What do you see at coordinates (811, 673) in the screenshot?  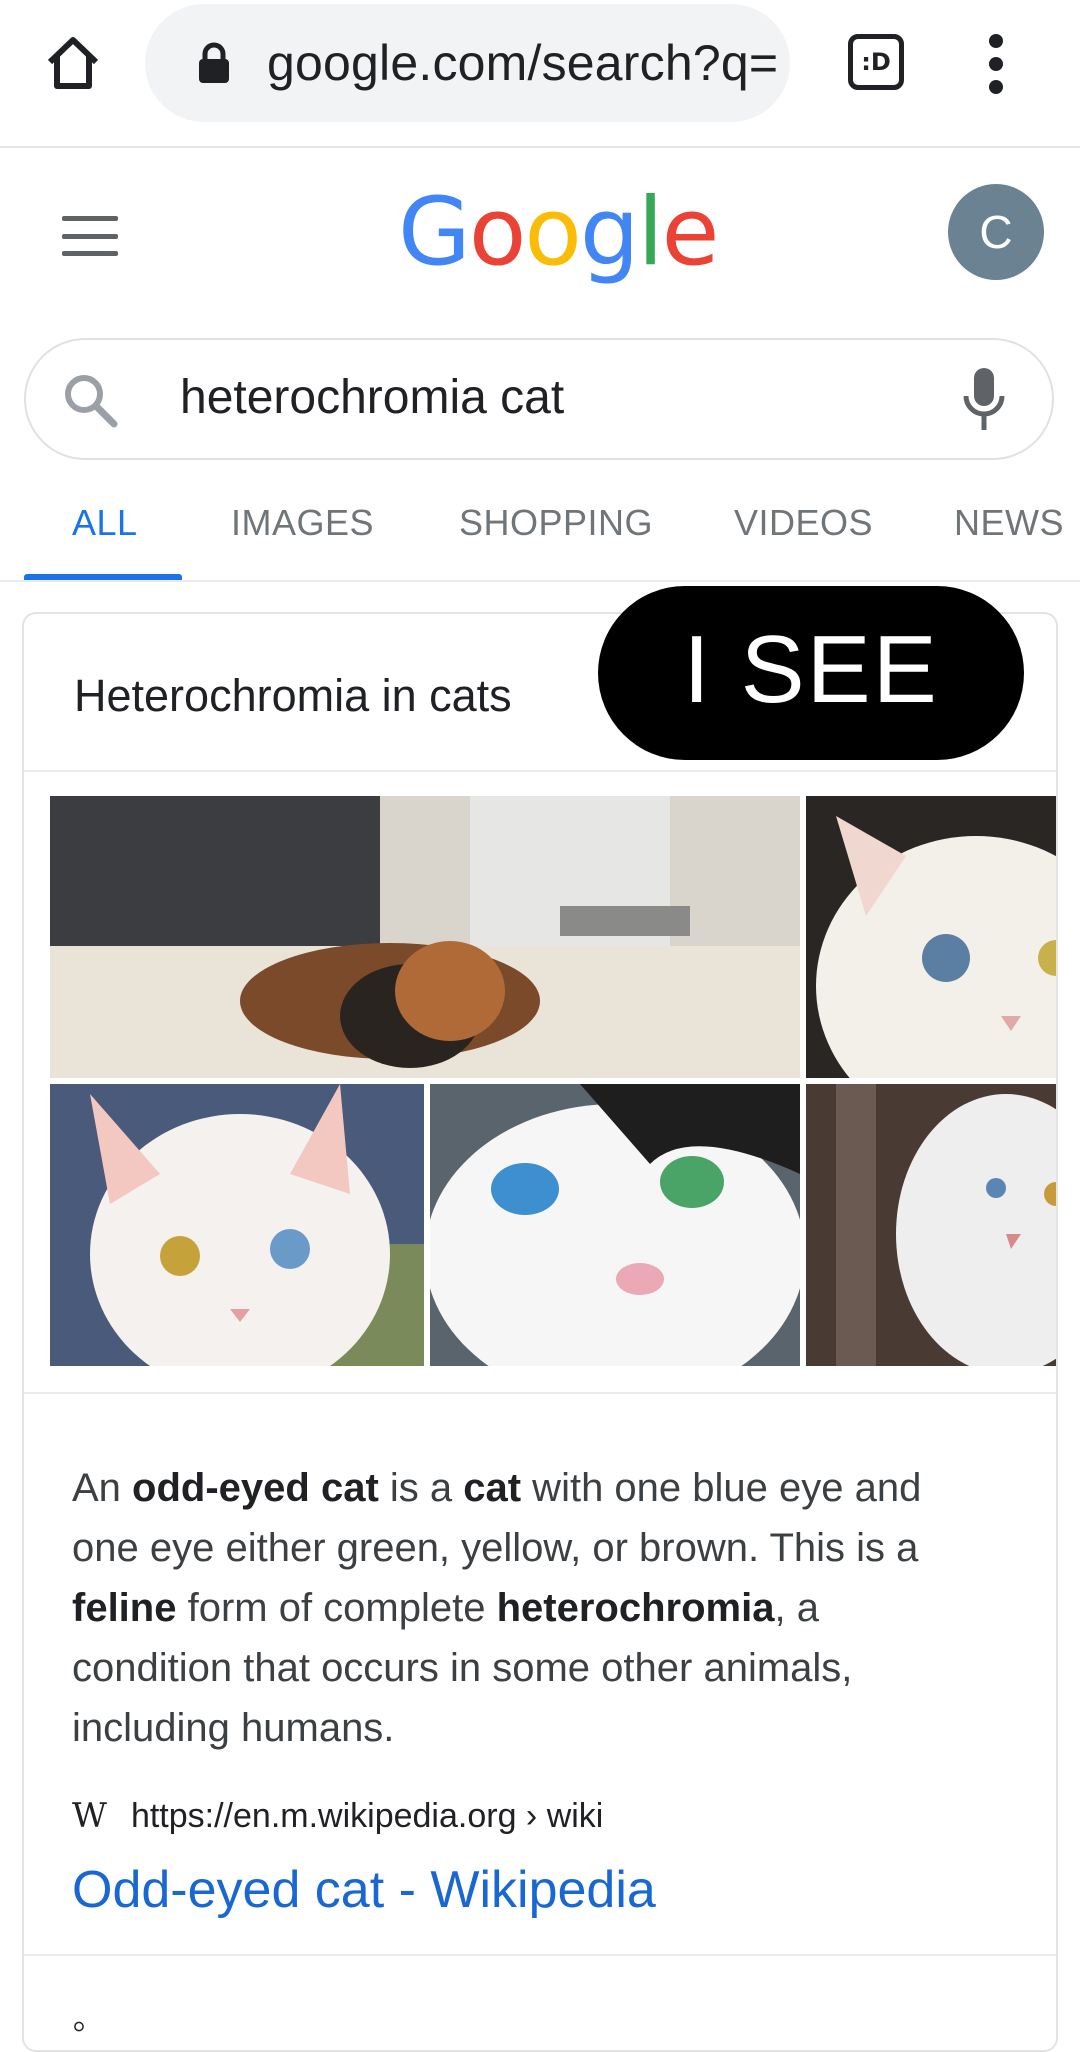 I see `i-see-overlay-label: I SEE` at bounding box center [811, 673].